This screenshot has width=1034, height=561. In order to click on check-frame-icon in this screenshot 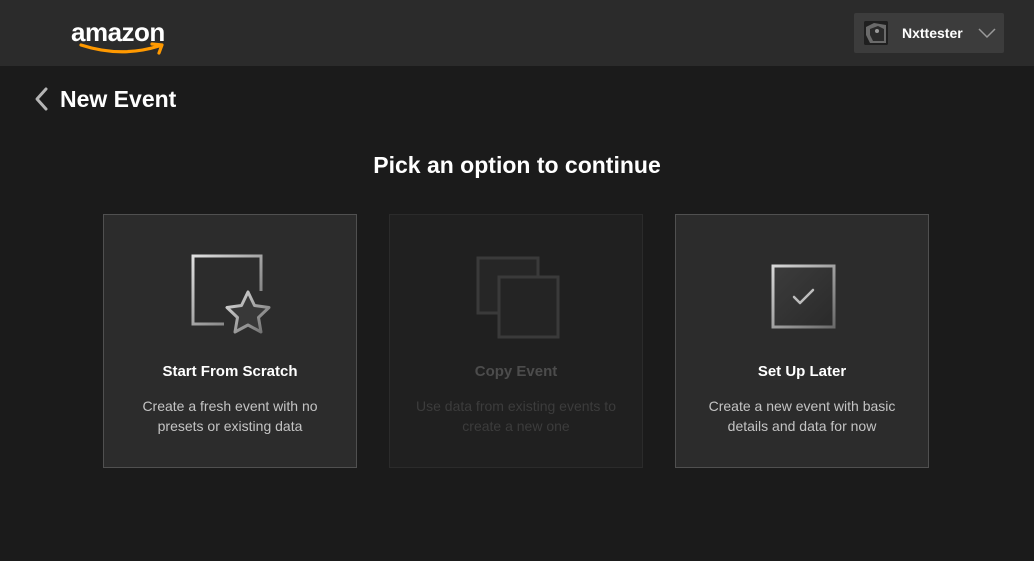, I will do `click(803, 296)`.